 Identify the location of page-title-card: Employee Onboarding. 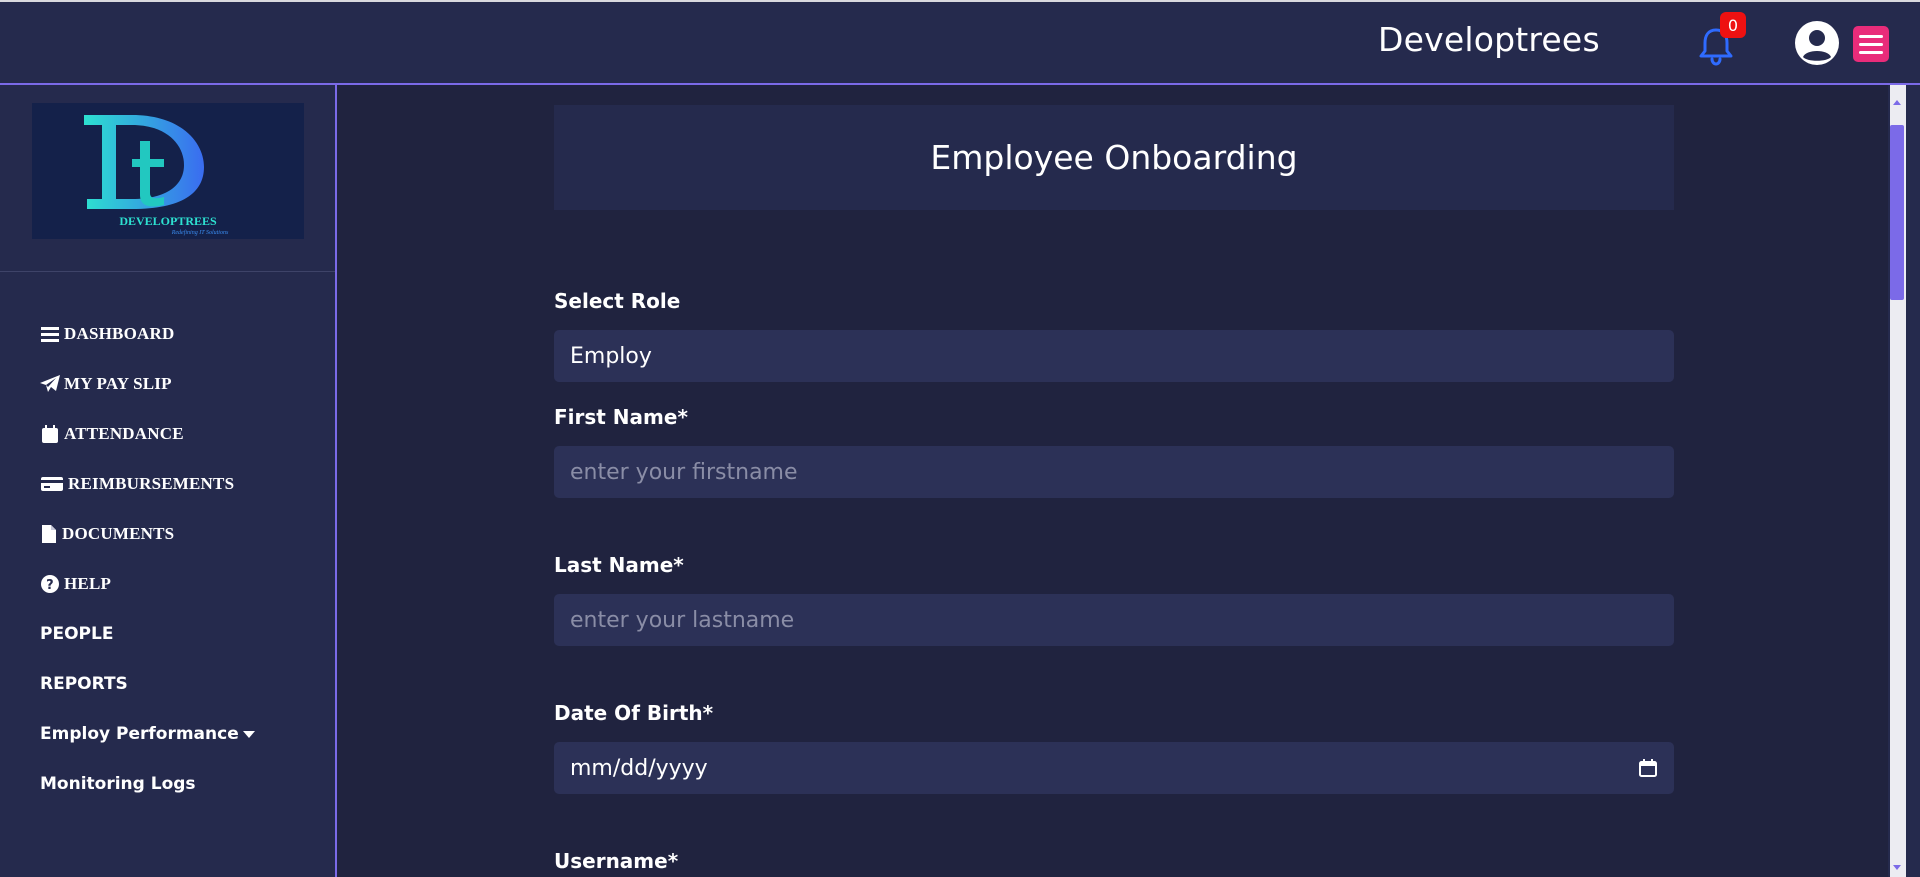
(1114, 157).